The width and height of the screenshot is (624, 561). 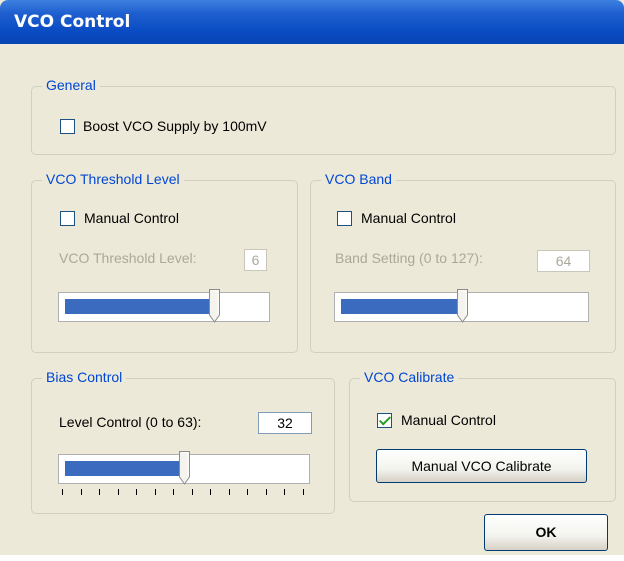 I want to click on calibrate-legend: VCO Calibrate, so click(x=409, y=377).